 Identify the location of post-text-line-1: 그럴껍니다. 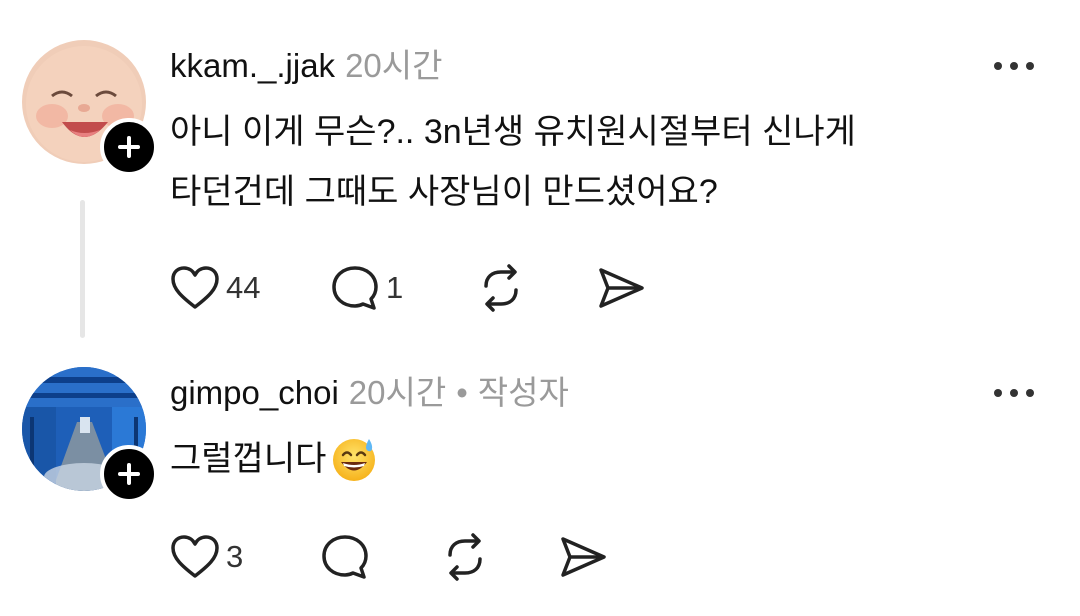
(248, 459).